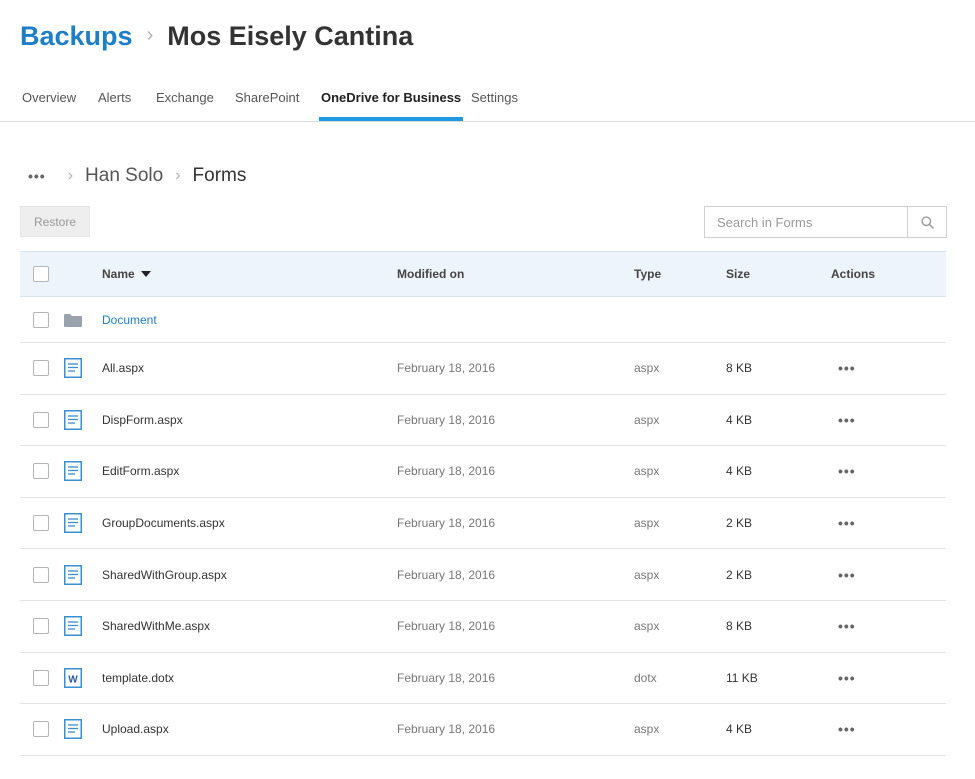 The height and width of the screenshot is (779, 975). Describe the element at coordinates (483, 274) in the screenshot. I see `table-header: Name Modified on Type Size Actions` at that location.